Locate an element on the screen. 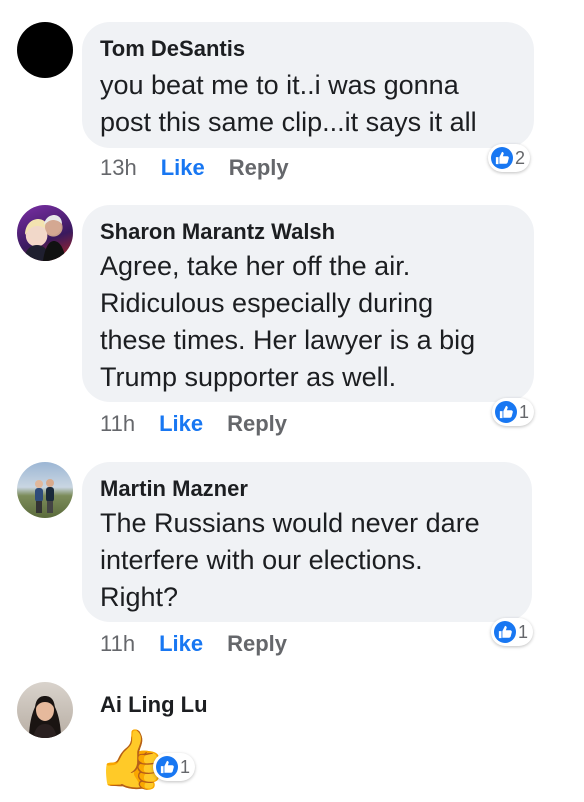 This screenshot has width=584, height=802. comment-actions: 13h Like Reply is located at coordinates (194, 168).